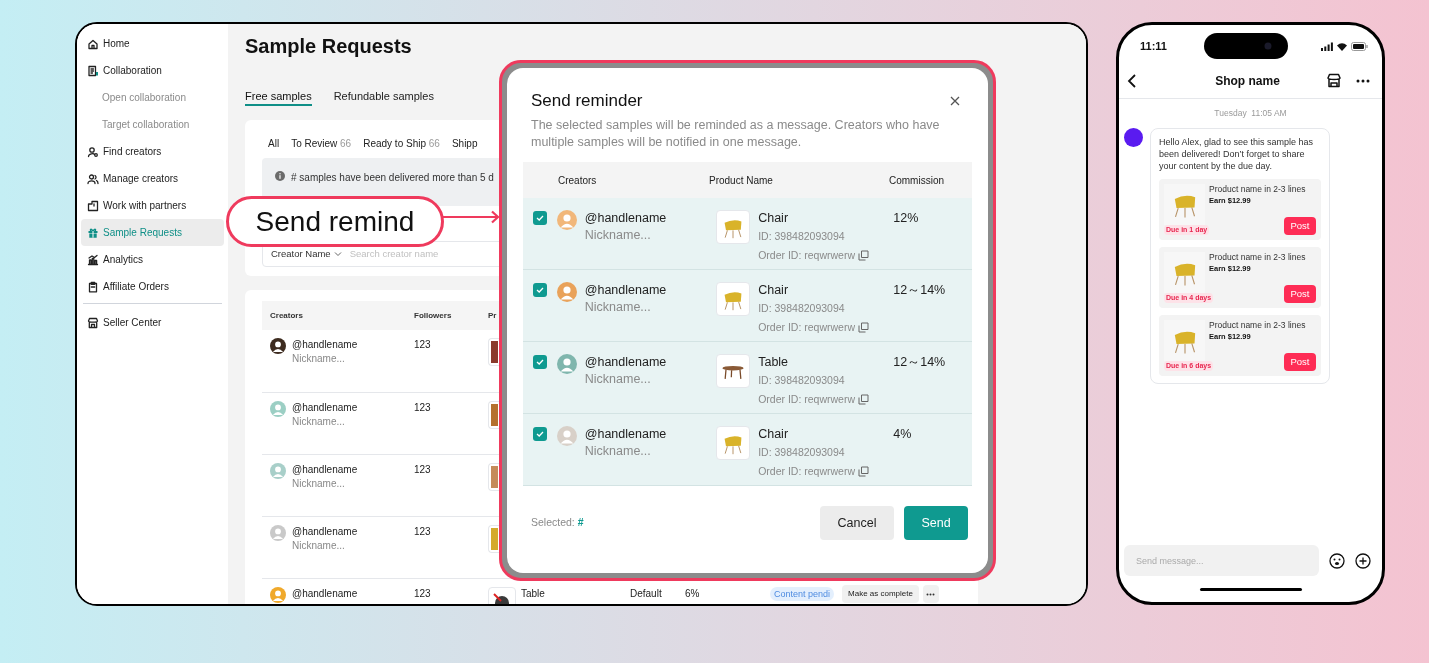  Describe the element at coordinates (857, 523) in the screenshot. I see `cancel-button: Cancel` at that location.